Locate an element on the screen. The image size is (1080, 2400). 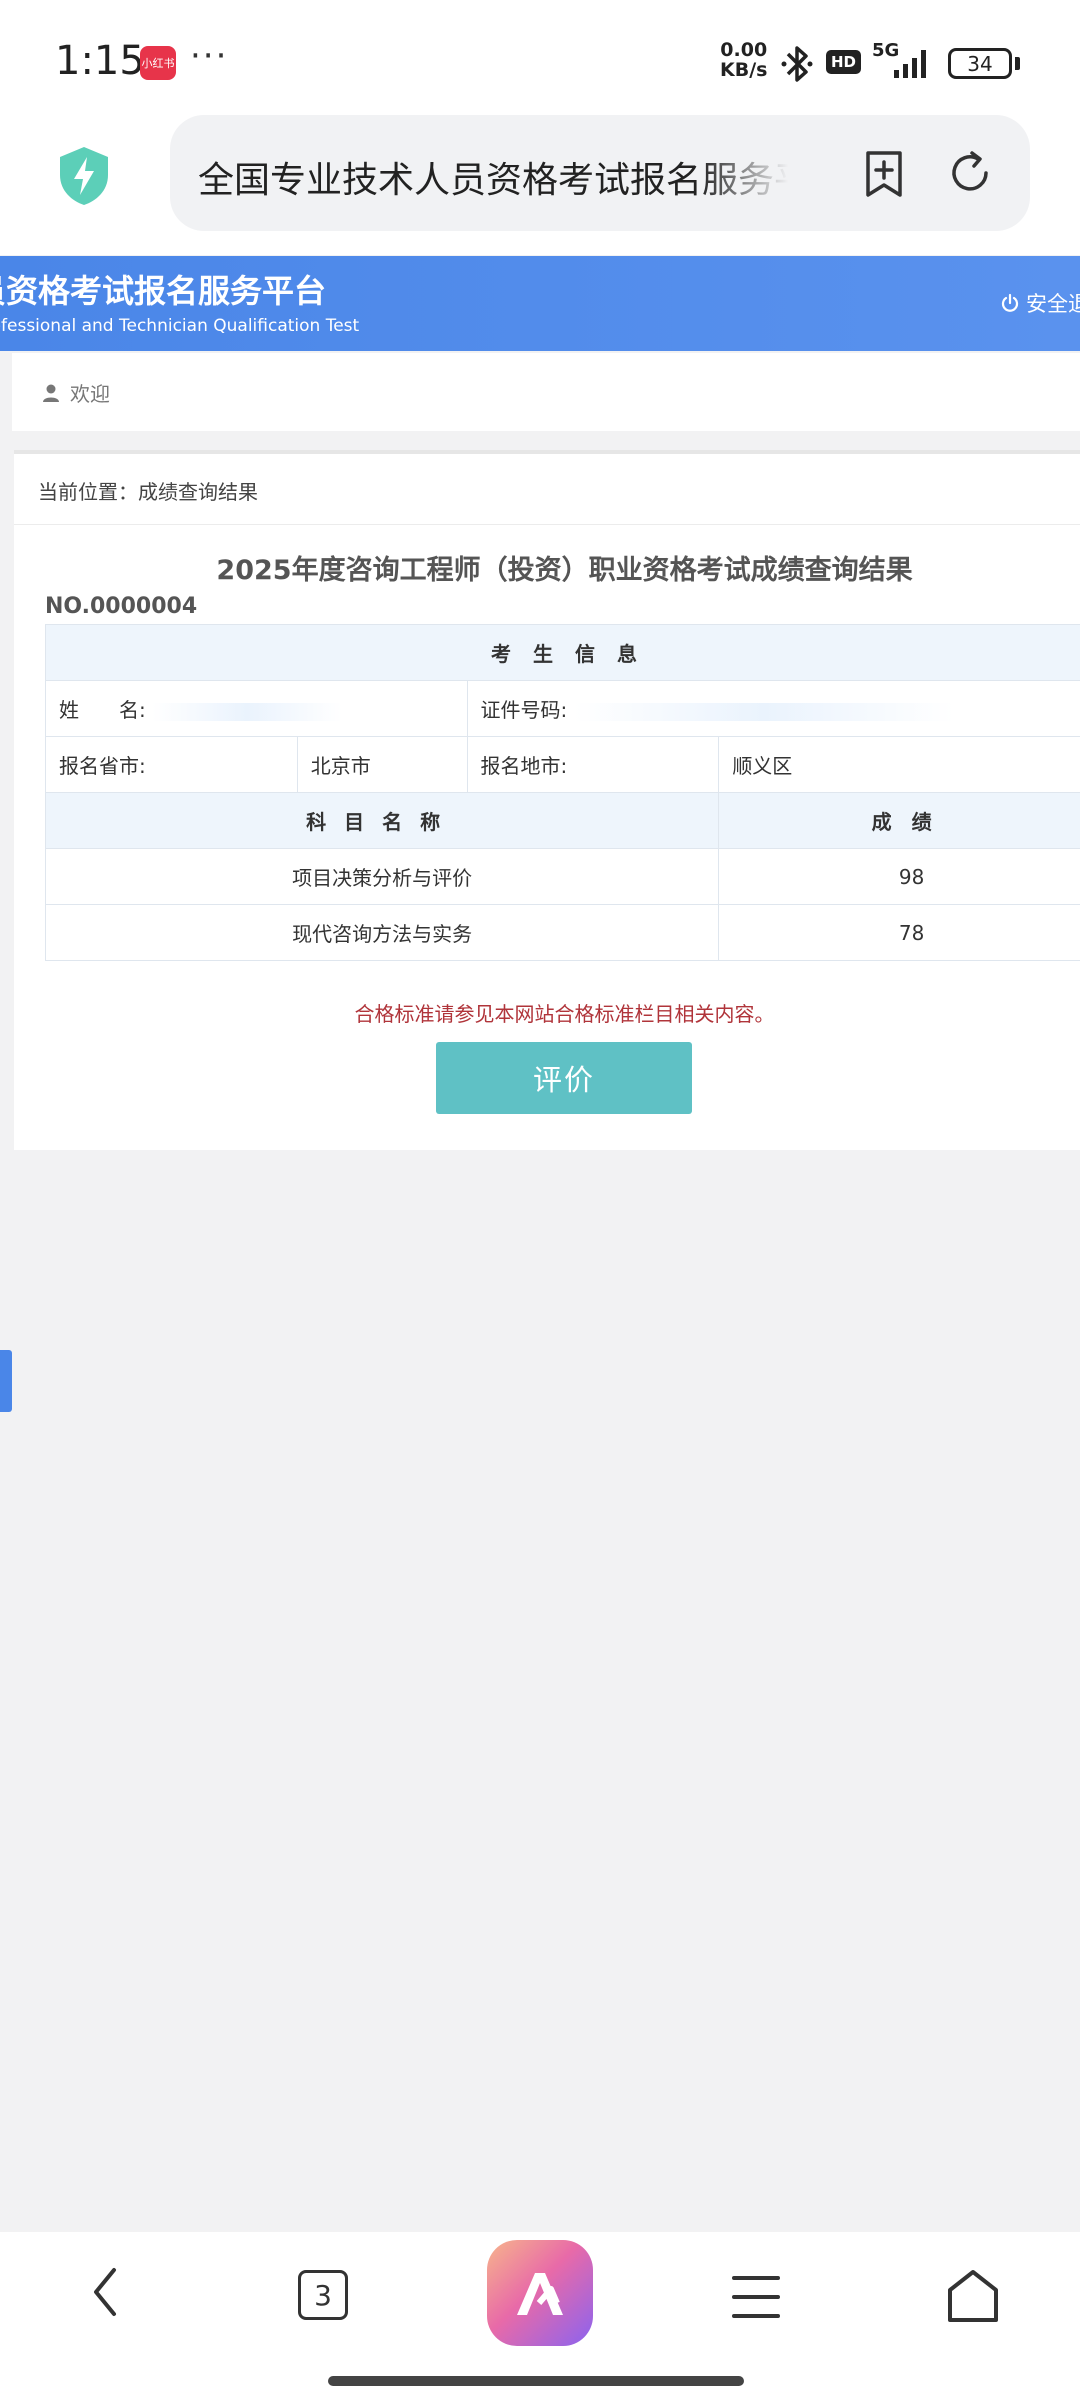
subject-name: 现代咨询方法与实务 is located at coordinates (382, 932).